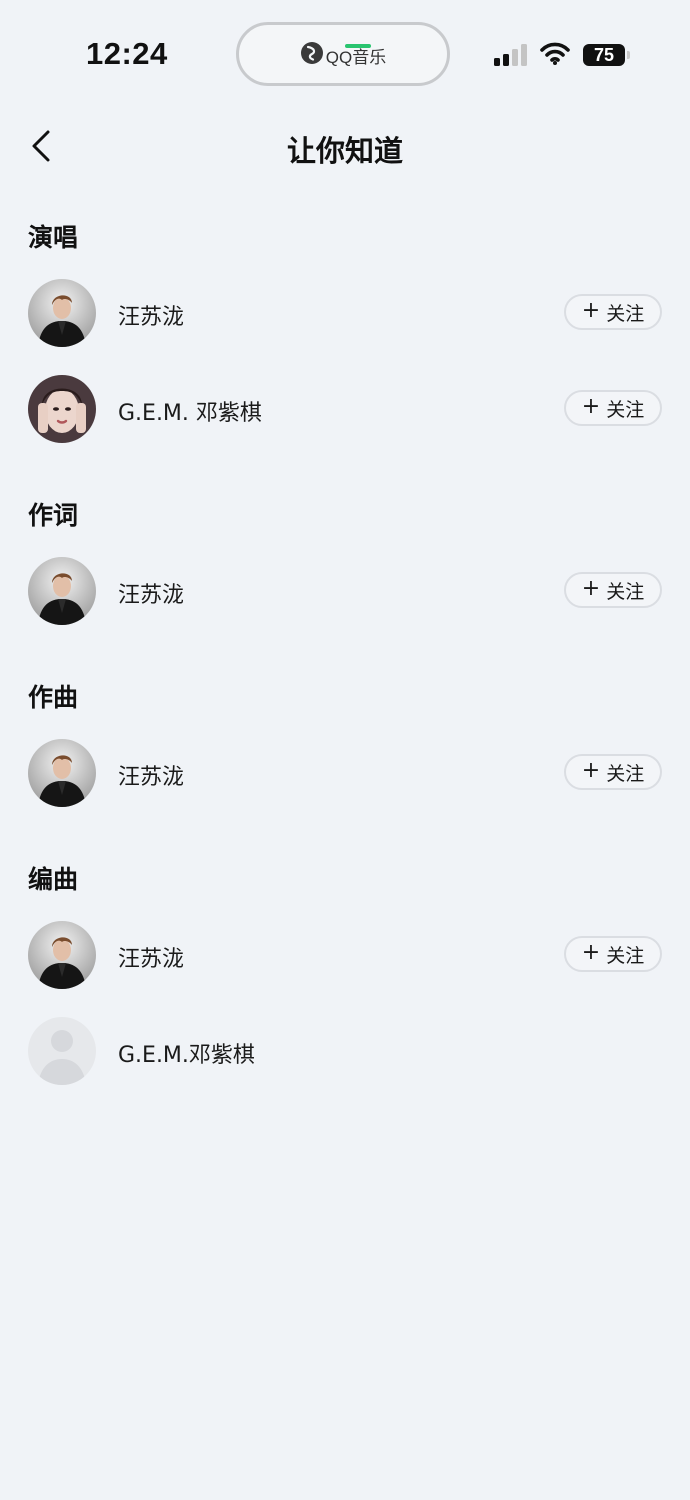 The width and height of the screenshot is (690, 1500). Describe the element at coordinates (53, 515) in the screenshot. I see `section-heading-lyricist: 作词` at that location.